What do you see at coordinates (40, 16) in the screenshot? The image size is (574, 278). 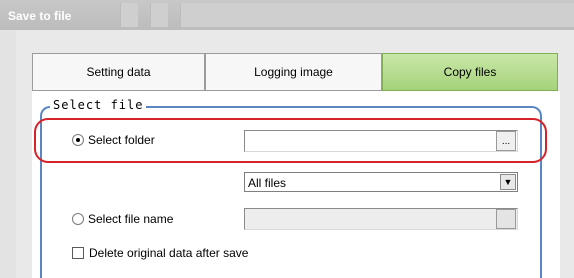 I see `window-title: Save to file` at bounding box center [40, 16].